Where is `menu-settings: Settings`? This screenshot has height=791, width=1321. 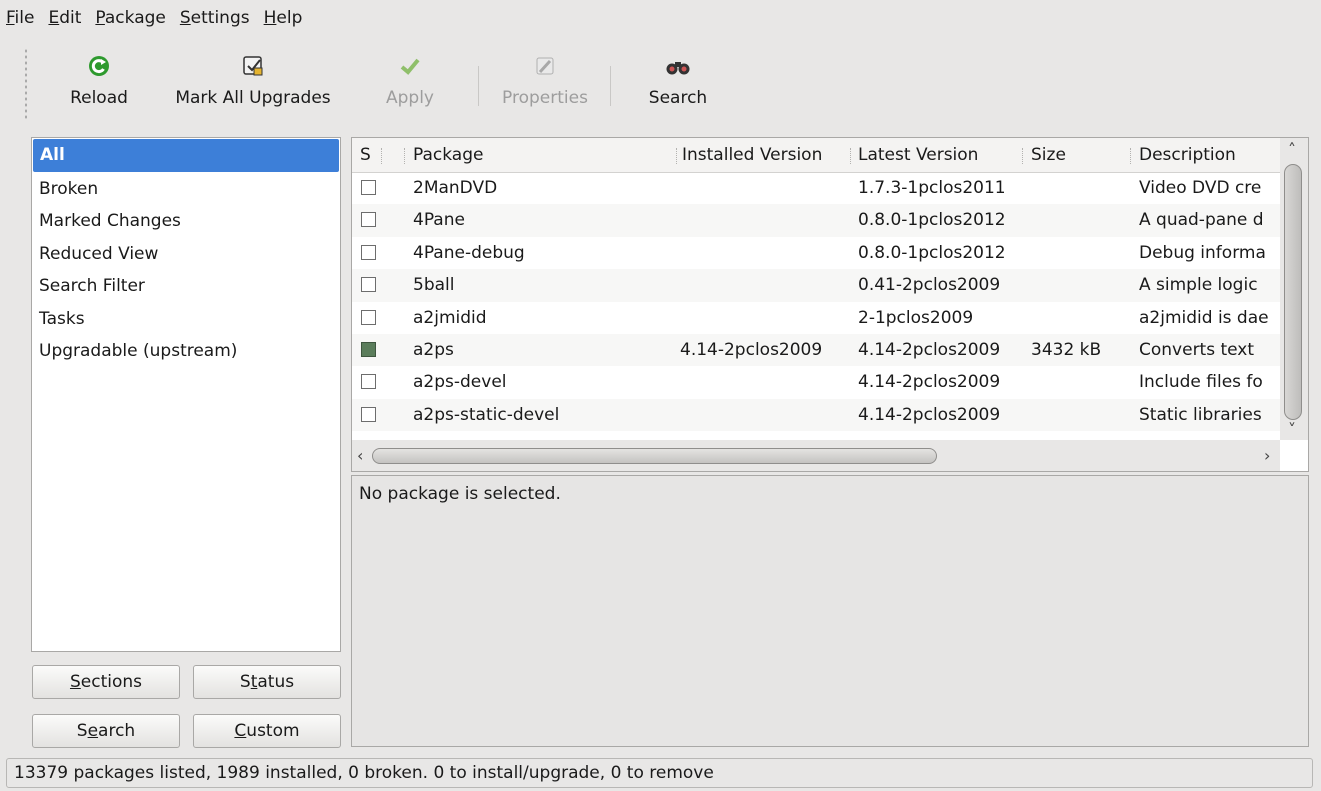
menu-settings: Settings is located at coordinates (215, 18).